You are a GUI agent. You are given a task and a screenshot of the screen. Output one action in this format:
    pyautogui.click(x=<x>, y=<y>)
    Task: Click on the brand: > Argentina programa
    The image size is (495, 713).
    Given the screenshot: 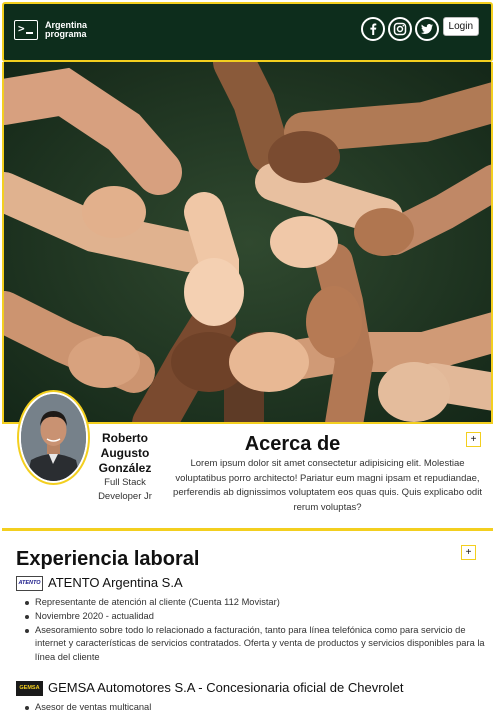 What is the action you would take?
    pyautogui.click(x=59, y=30)
    